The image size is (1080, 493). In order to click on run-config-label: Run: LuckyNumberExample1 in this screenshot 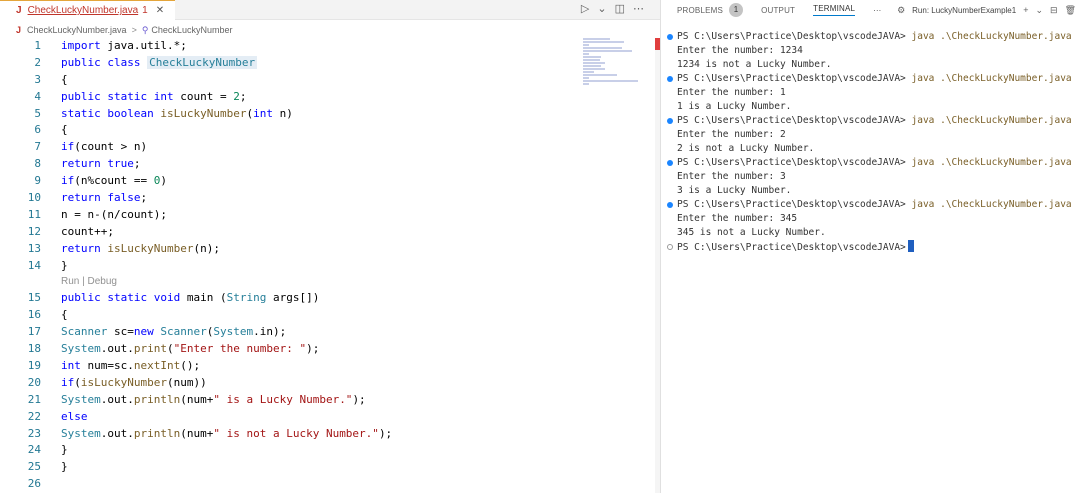, I will do `click(964, 10)`.